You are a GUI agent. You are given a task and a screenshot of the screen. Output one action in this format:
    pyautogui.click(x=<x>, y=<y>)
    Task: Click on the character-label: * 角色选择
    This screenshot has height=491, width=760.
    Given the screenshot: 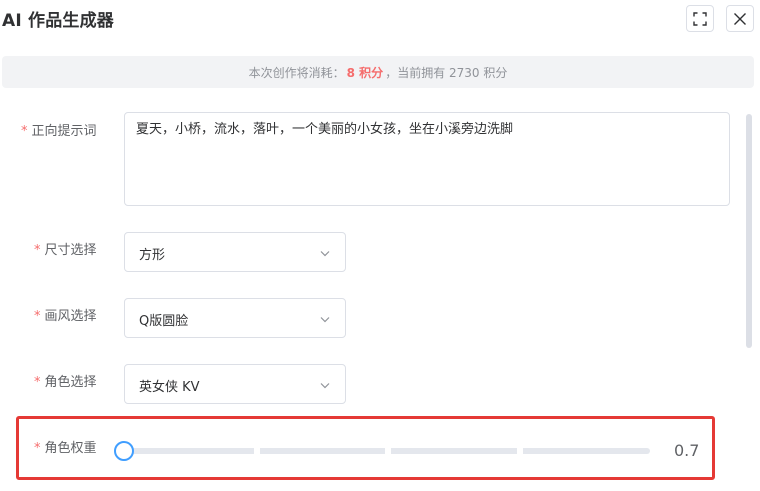 What is the action you would take?
    pyautogui.click(x=65, y=380)
    